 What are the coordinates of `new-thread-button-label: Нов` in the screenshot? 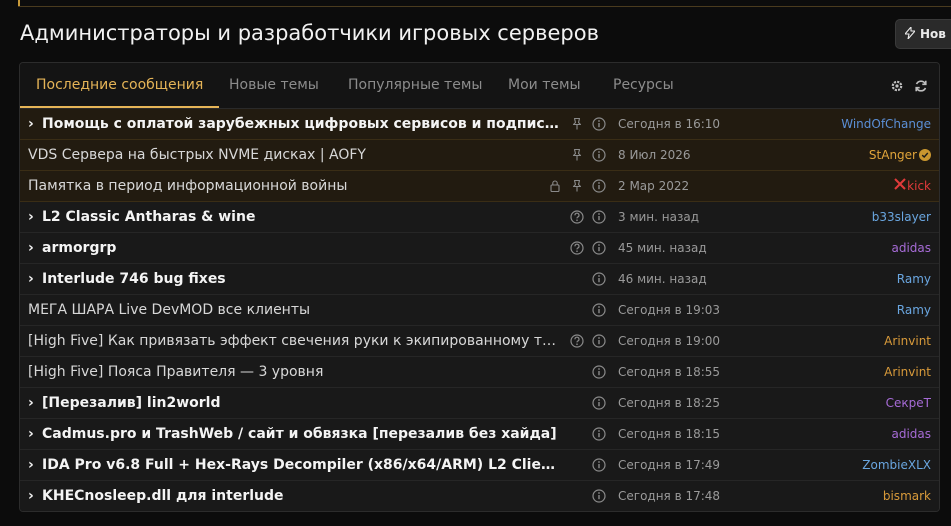 It's located at (933, 34).